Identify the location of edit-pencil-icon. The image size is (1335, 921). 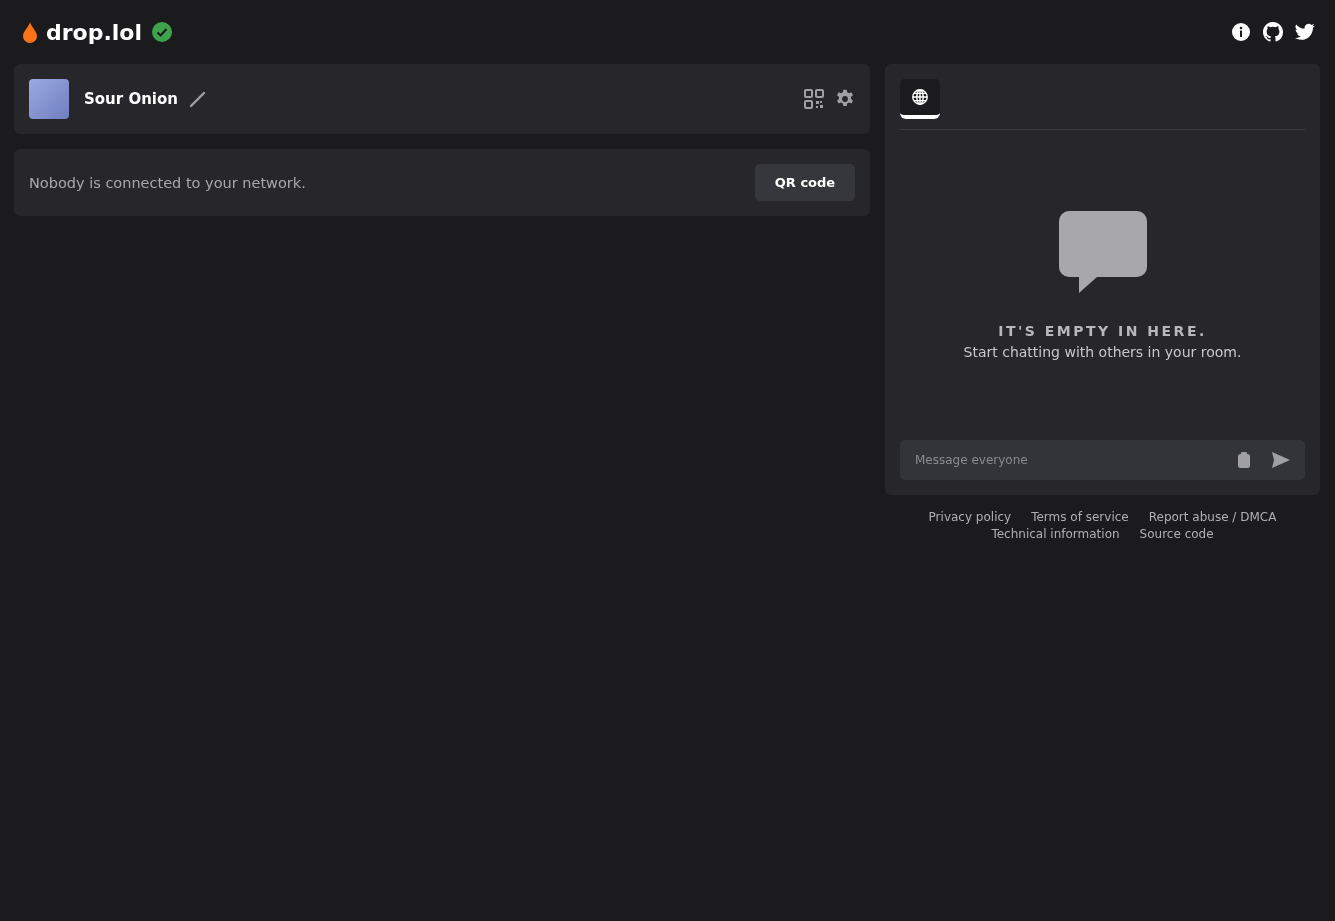
(197, 99).